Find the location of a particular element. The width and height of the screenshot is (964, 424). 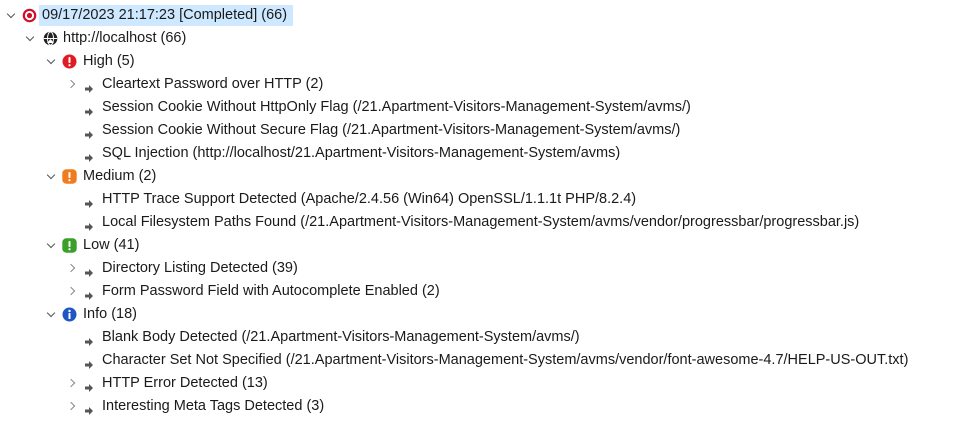

severity-label: Info (18) is located at coordinates (110, 314).